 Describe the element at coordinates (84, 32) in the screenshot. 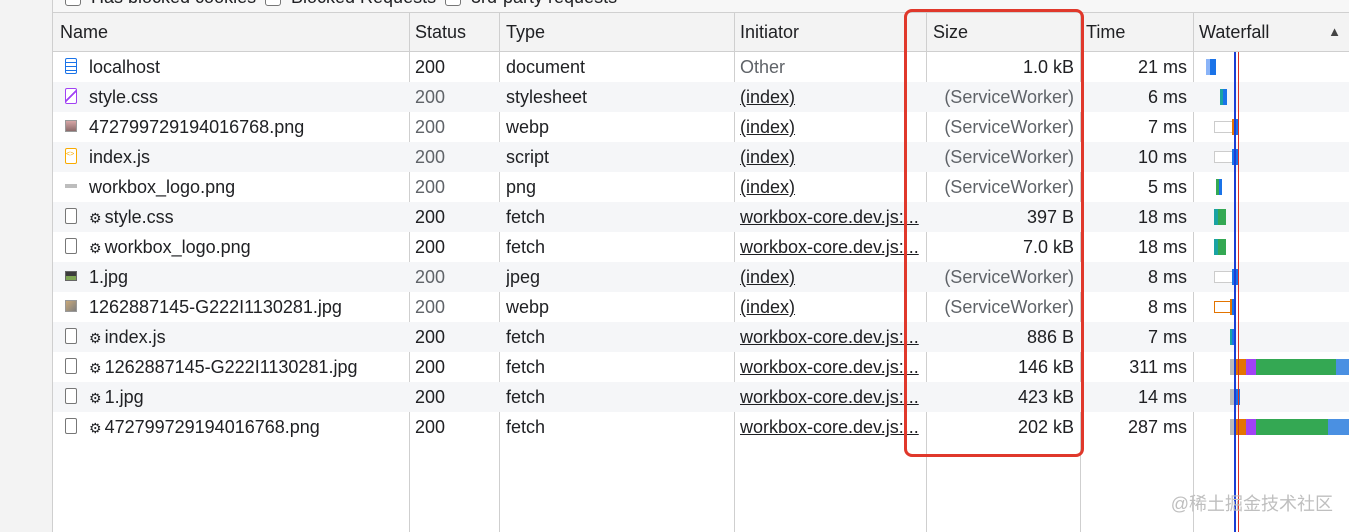

I see `column-header-name: Name` at that location.